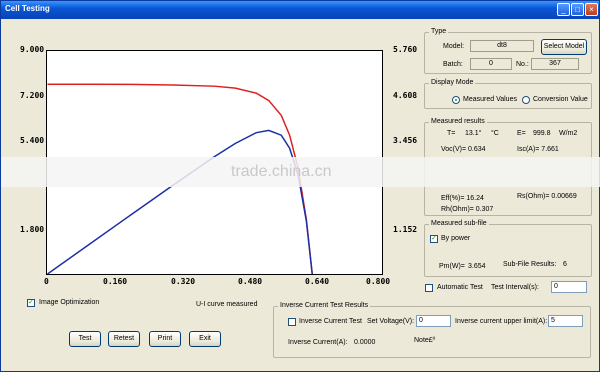  What do you see at coordinates (565, 321) in the screenshot?
I see `upper-limit-input: 5` at bounding box center [565, 321].